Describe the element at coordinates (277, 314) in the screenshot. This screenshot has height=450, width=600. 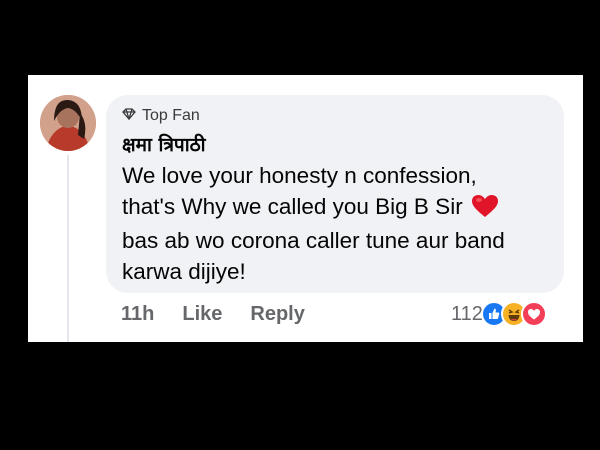
I see `reply-button: Reply` at that location.